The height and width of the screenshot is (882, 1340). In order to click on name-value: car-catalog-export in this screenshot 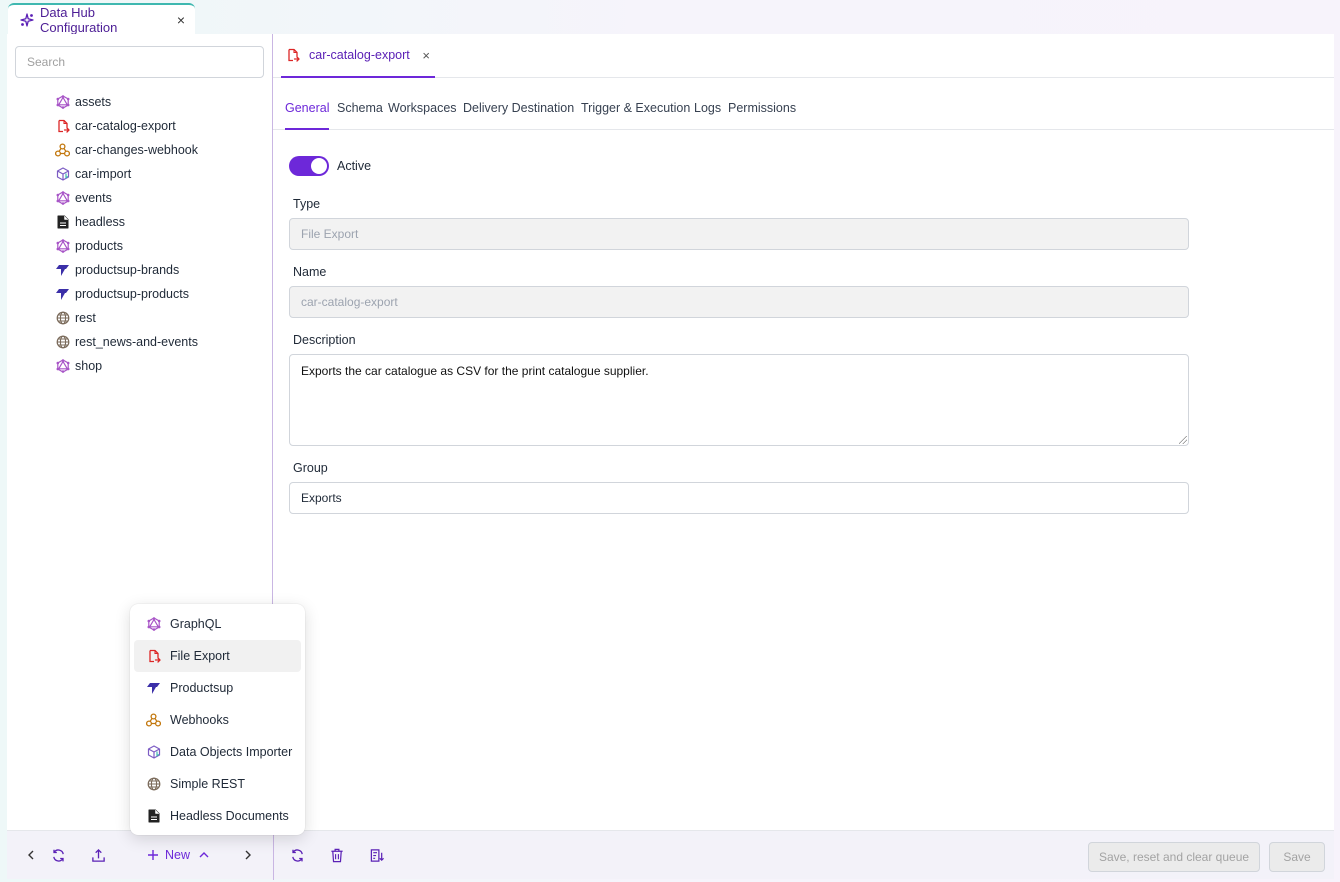, I will do `click(349, 302)`.